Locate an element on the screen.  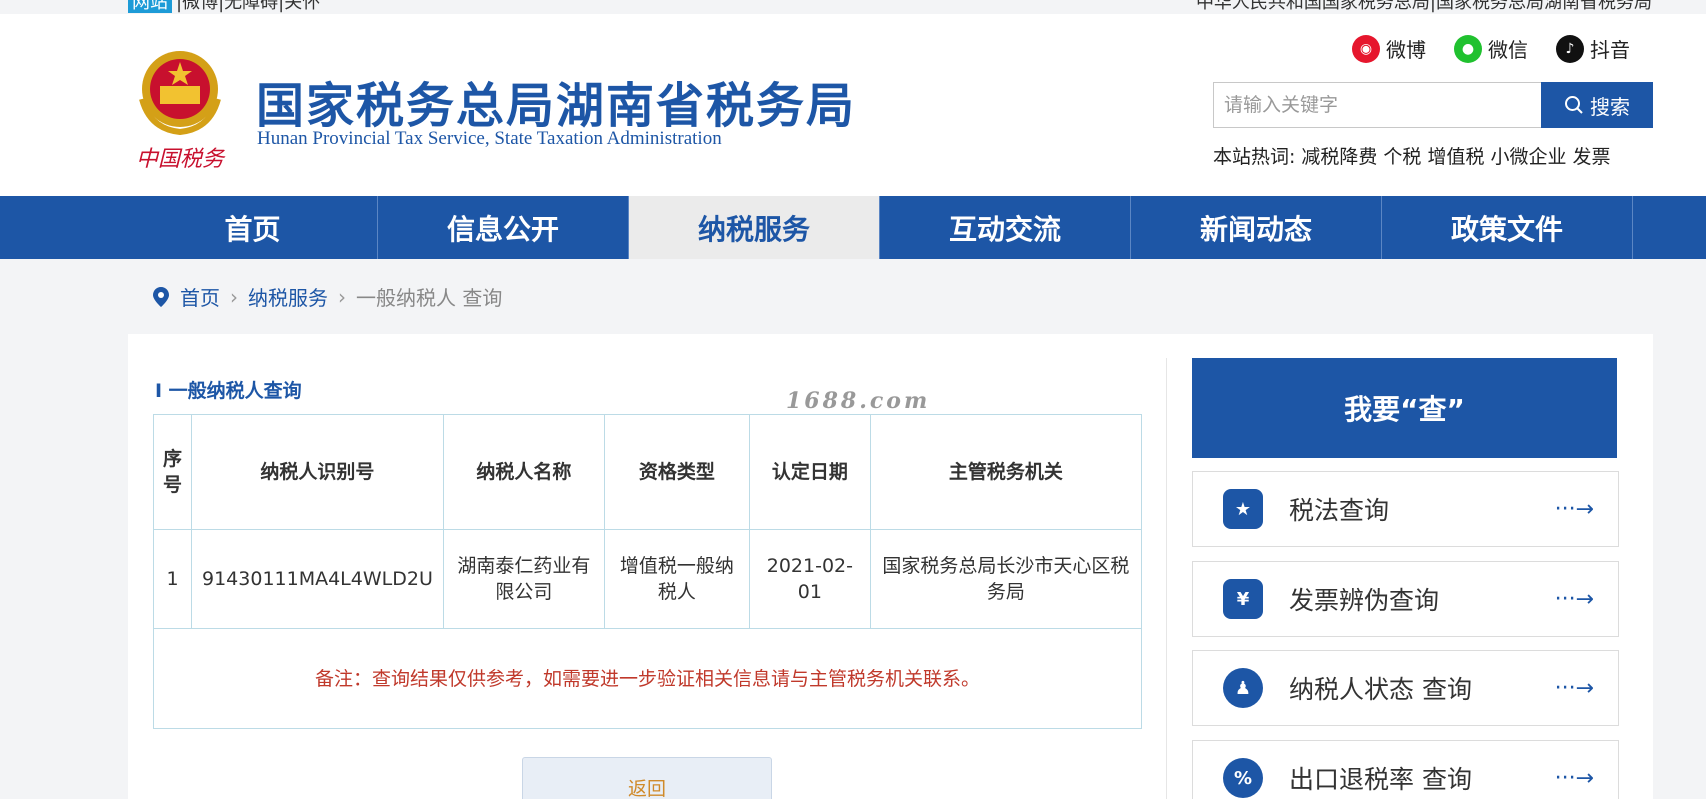
sidebar-item-export-rebate: % 出口退税率 查询 ···→ is located at coordinates (1405, 769).